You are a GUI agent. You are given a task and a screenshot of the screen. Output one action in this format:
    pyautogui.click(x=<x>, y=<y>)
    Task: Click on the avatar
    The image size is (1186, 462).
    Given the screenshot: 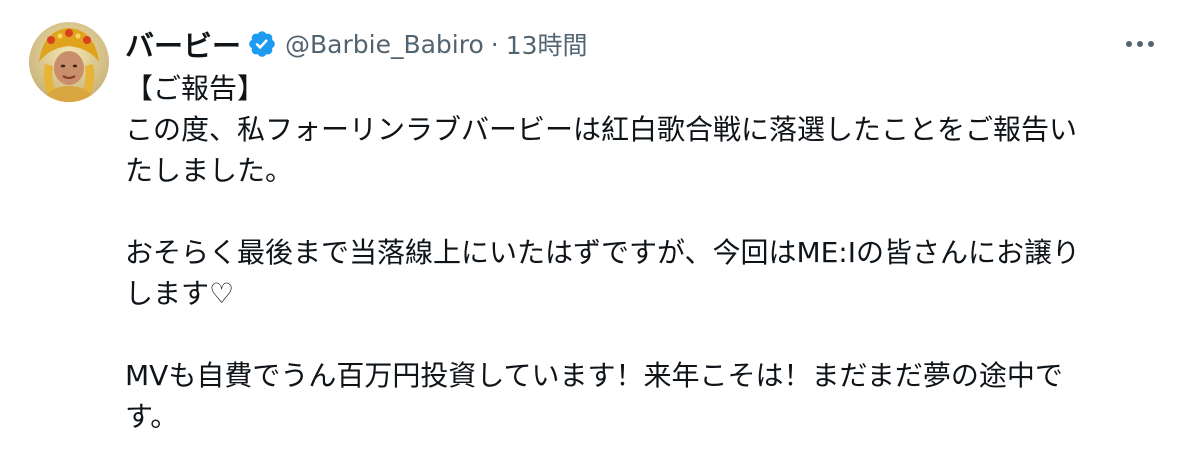 What is the action you would take?
    pyautogui.click(x=69, y=62)
    